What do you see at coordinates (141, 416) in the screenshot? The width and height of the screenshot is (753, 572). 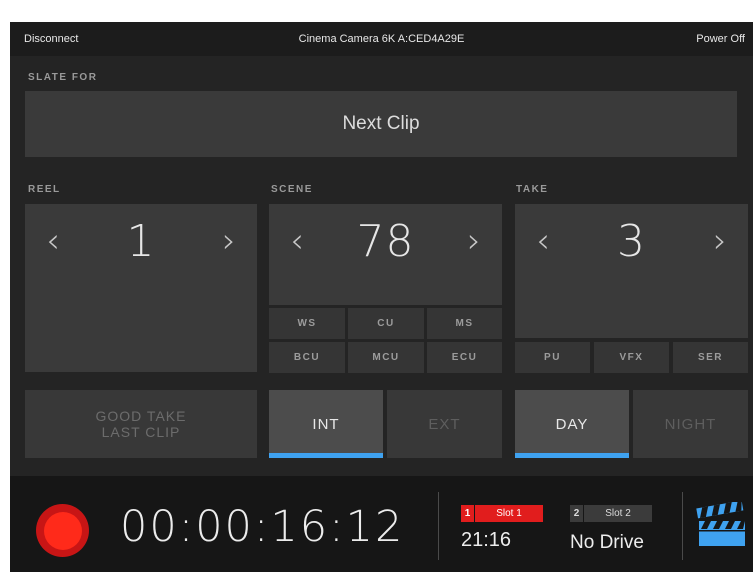 I see `good-take-text: GOOD TAKE` at bounding box center [141, 416].